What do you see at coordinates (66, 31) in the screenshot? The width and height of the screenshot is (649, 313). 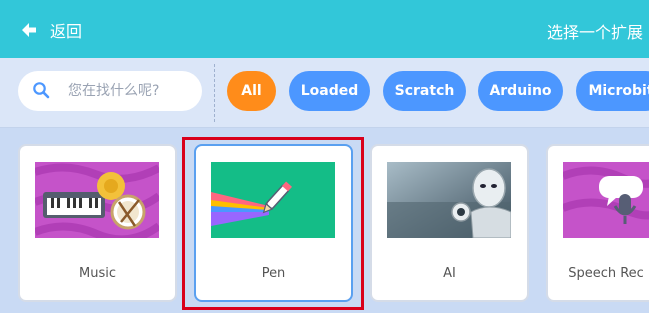 I see `back-label: 返回` at bounding box center [66, 31].